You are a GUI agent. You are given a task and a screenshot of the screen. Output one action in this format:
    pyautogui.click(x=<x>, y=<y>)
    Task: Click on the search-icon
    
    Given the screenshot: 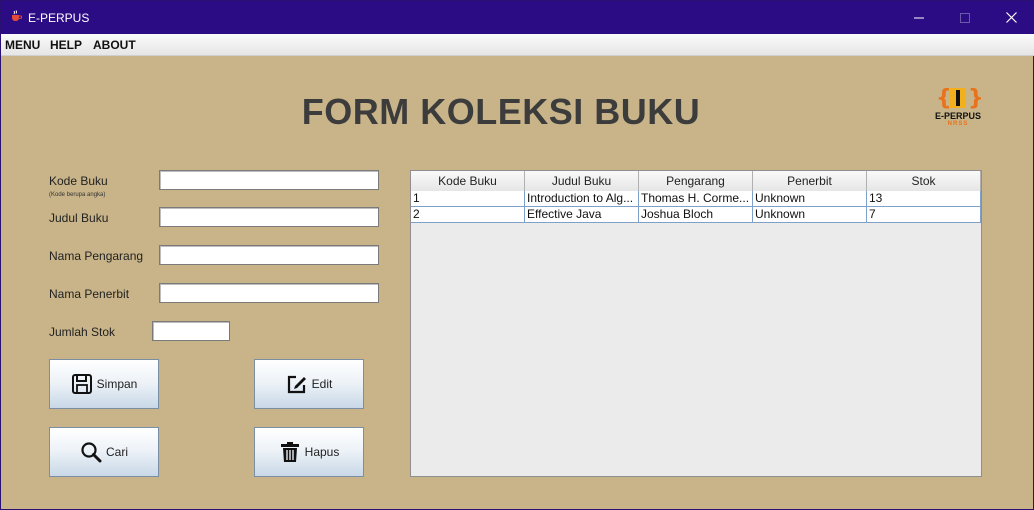 What is the action you would take?
    pyautogui.click(x=91, y=452)
    